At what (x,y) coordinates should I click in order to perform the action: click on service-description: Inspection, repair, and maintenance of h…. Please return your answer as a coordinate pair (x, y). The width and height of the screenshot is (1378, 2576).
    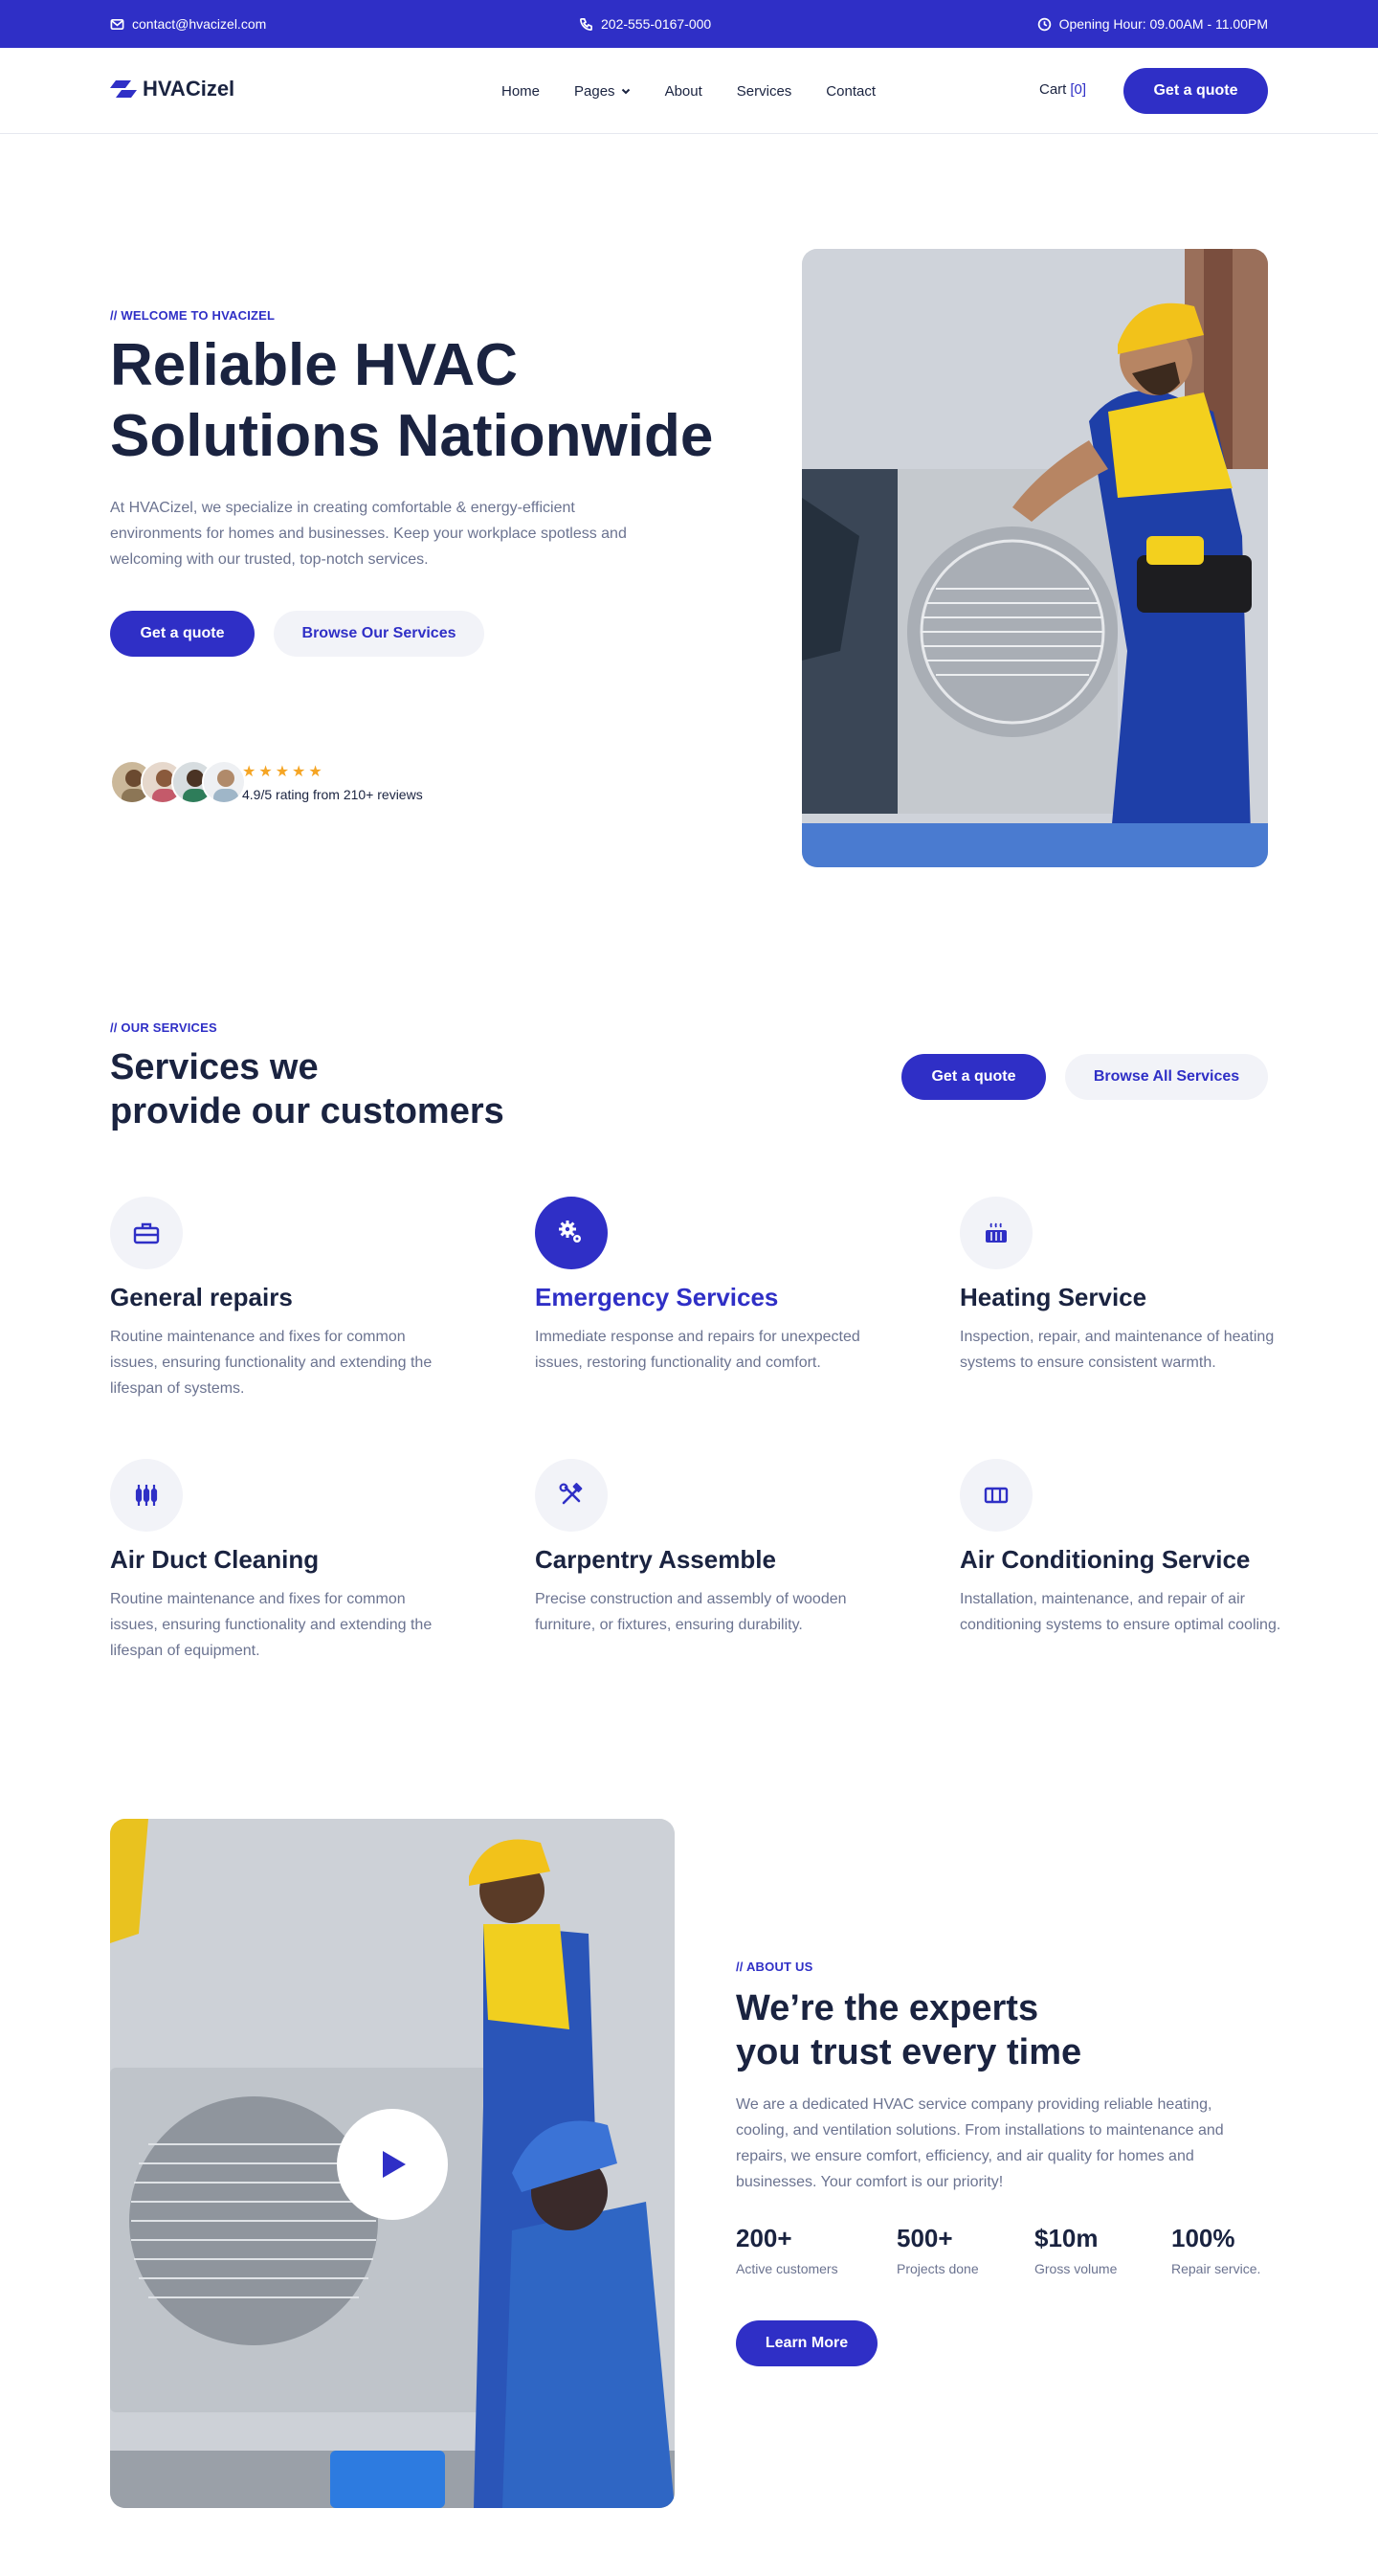
    Looking at the image, I should click on (1118, 1350).